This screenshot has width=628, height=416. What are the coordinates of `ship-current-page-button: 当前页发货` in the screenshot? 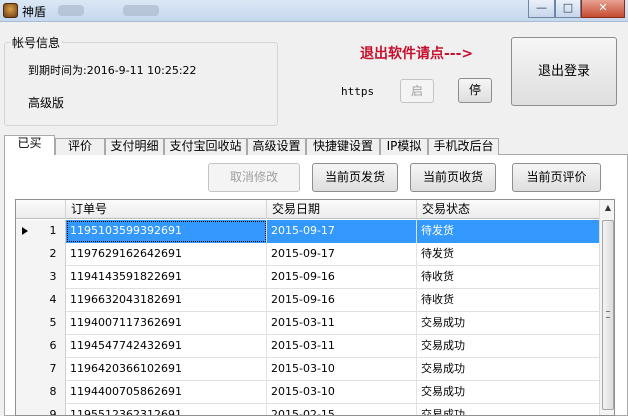 It's located at (355, 177).